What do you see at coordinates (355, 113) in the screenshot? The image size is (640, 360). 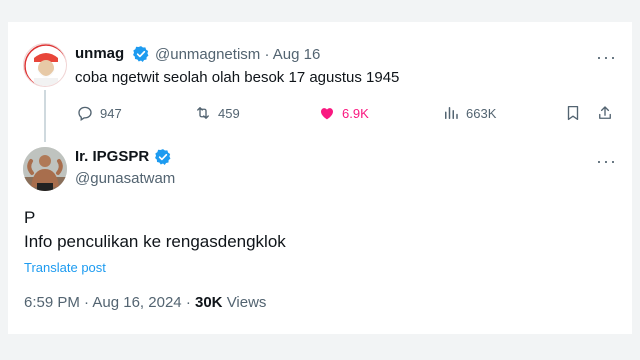 I see `like-count: 6.9K` at bounding box center [355, 113].